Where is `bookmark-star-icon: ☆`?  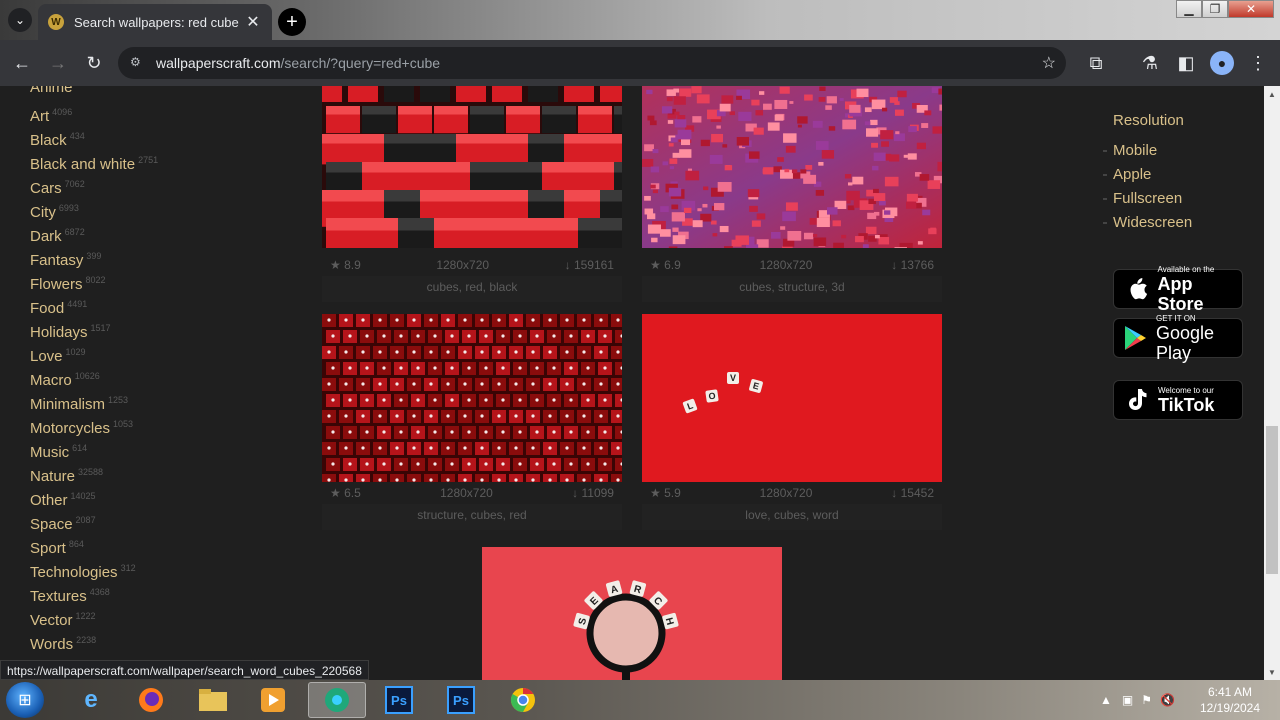 bookmark-star-icon: ☆ is located at coordinates (1049, 63).